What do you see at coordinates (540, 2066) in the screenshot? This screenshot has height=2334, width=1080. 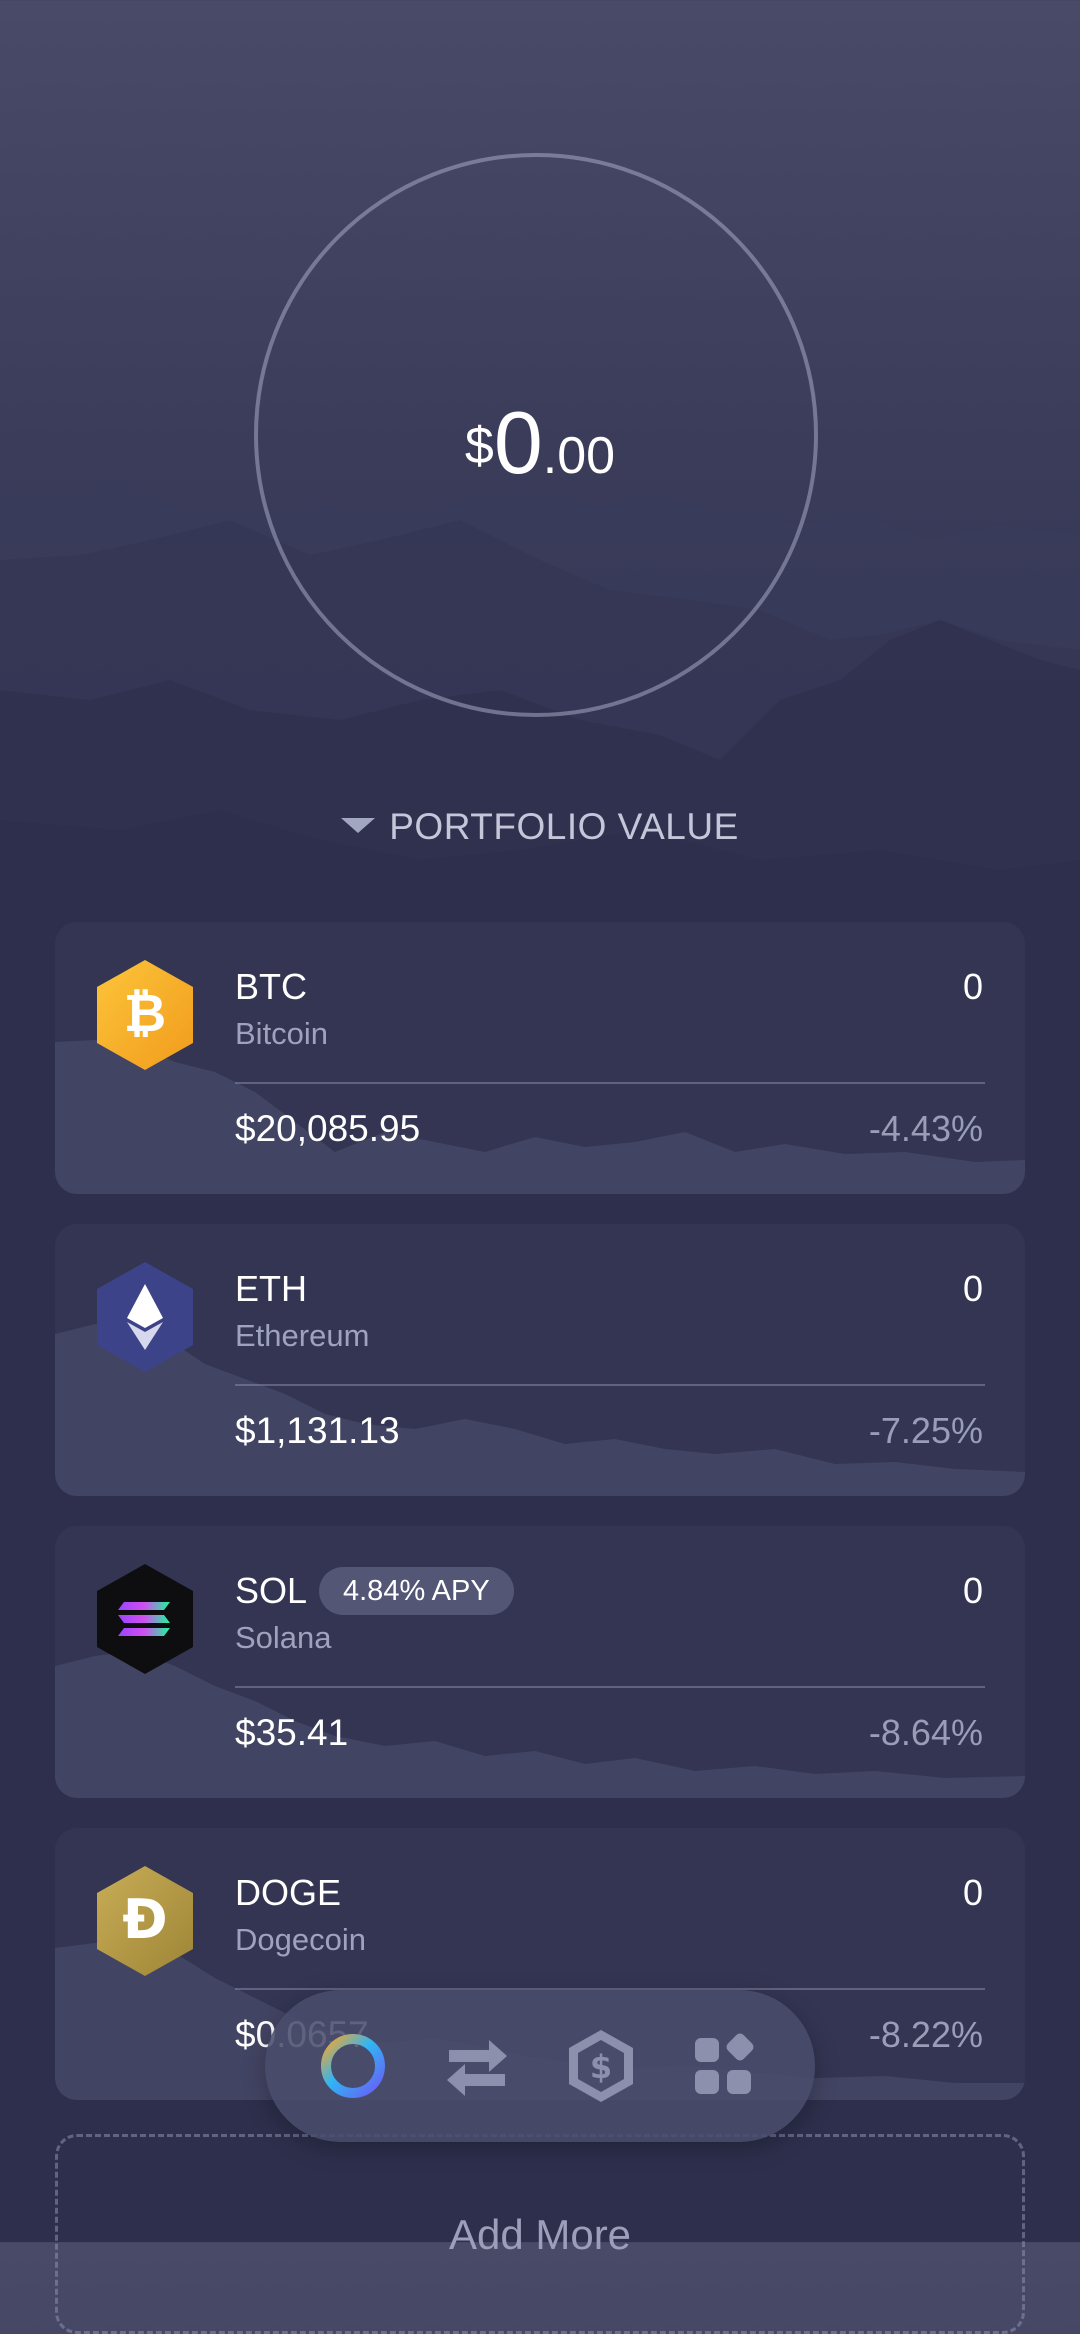 I see `bottom-nav: $` at bounding box center [540, 2066].